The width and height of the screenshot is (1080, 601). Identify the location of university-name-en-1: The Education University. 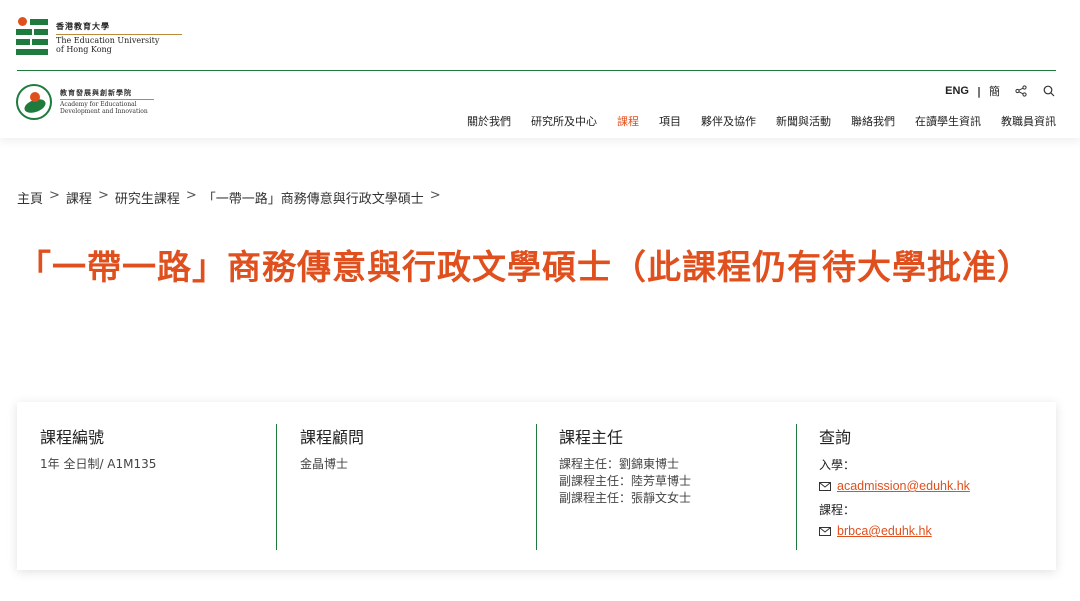
(108, 40).